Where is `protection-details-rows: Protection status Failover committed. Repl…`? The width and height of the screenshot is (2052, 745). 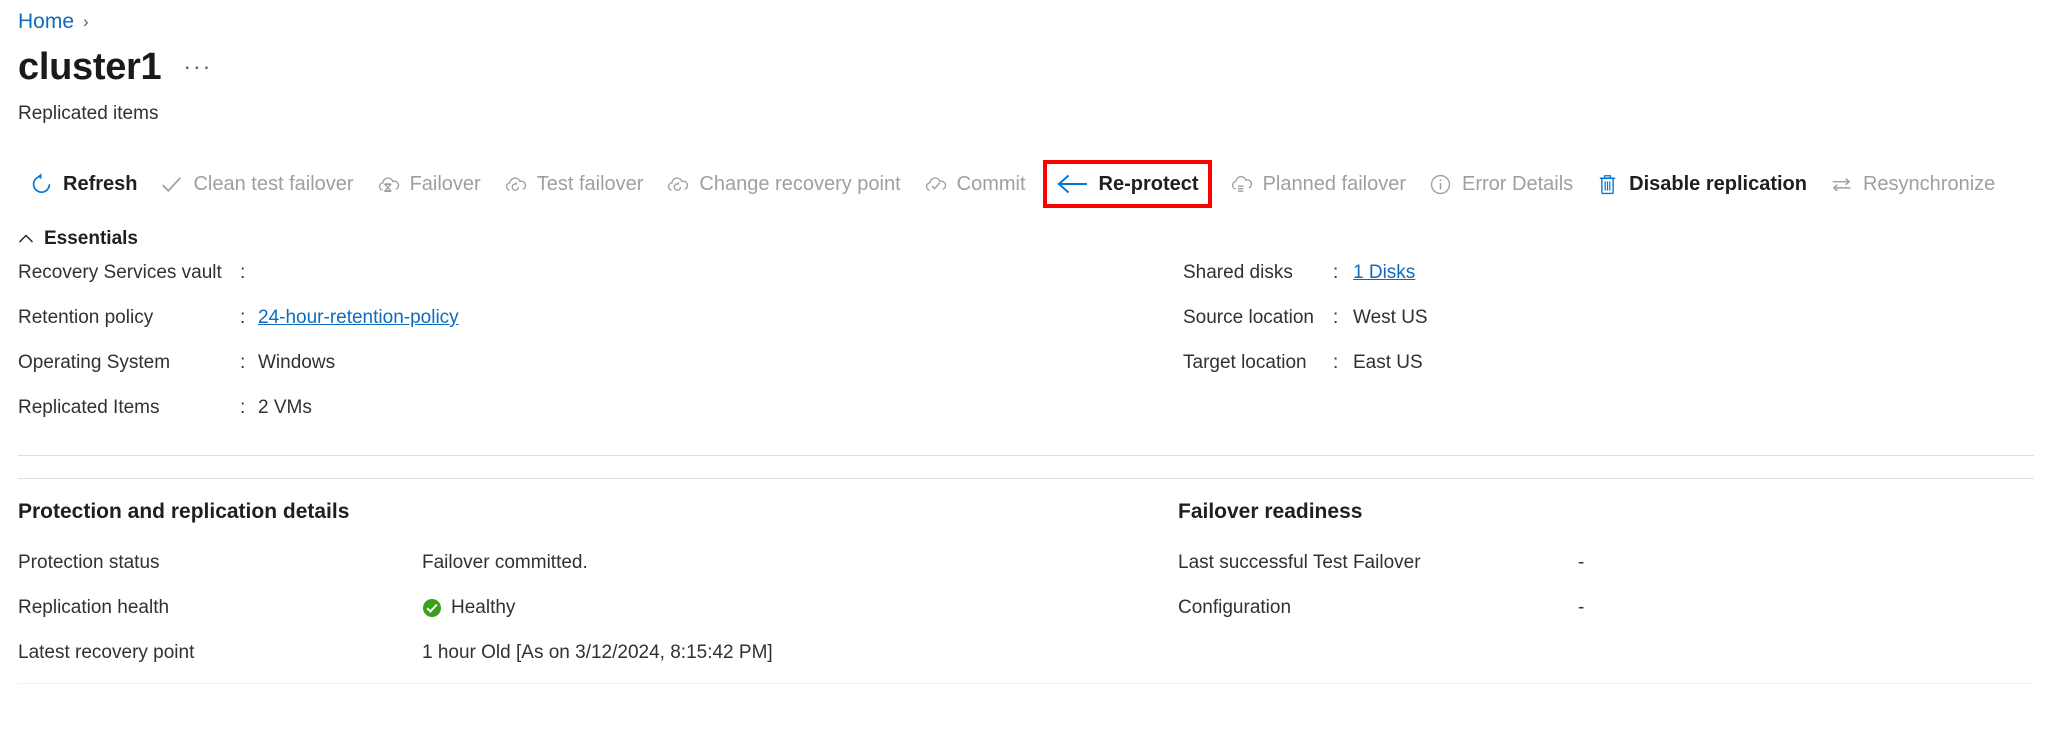 protection-details-rows: Protection status Failover committed. Repl… is located at coordinates (578, 607).